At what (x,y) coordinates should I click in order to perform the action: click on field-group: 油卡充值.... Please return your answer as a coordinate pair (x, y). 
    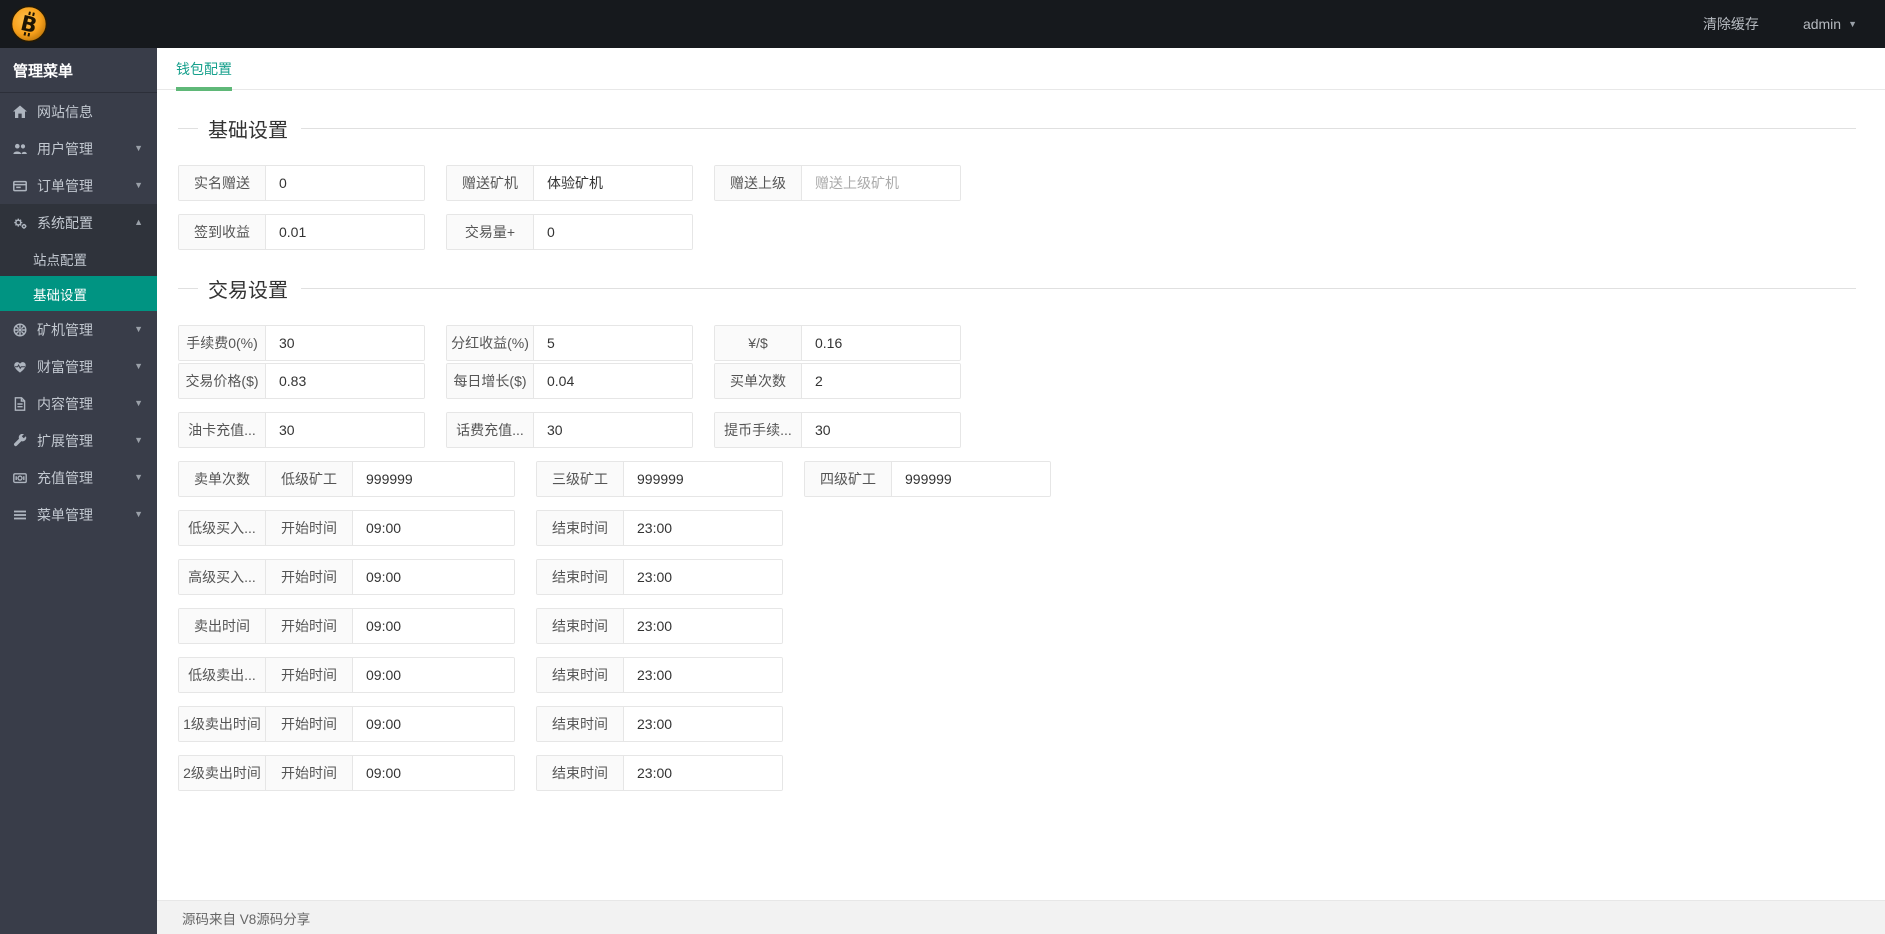
    Looking at the image, I should click on (301, 430).